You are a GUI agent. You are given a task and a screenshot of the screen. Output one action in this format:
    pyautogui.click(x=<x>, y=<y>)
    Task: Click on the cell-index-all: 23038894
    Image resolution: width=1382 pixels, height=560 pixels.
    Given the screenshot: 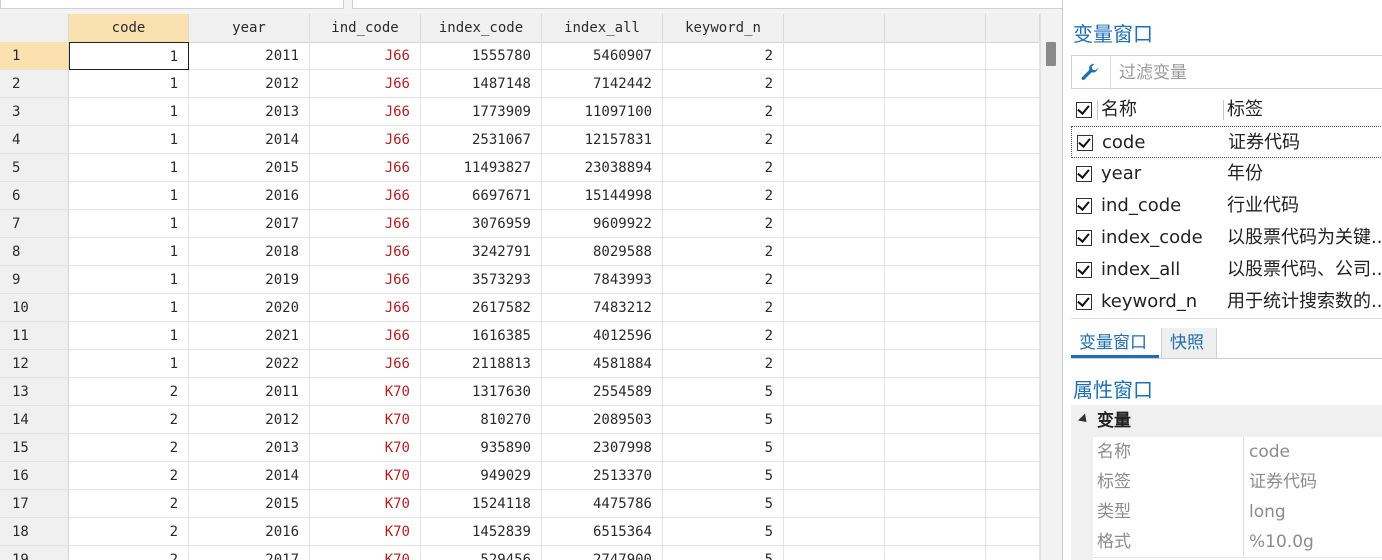 What is the action you would take?
    pyautogui.click(x=602, y=168)
    